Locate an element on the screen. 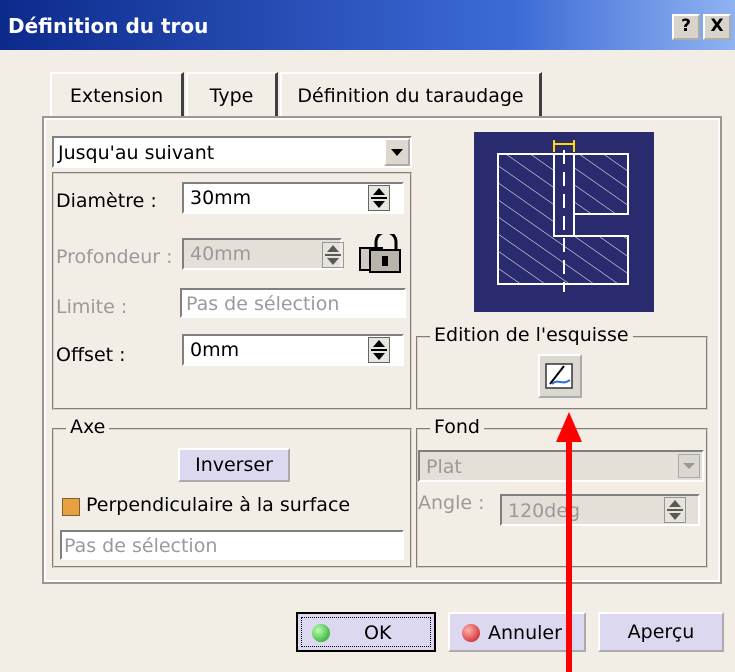  bottom-type-arrow is located at coordinates (689, 466).